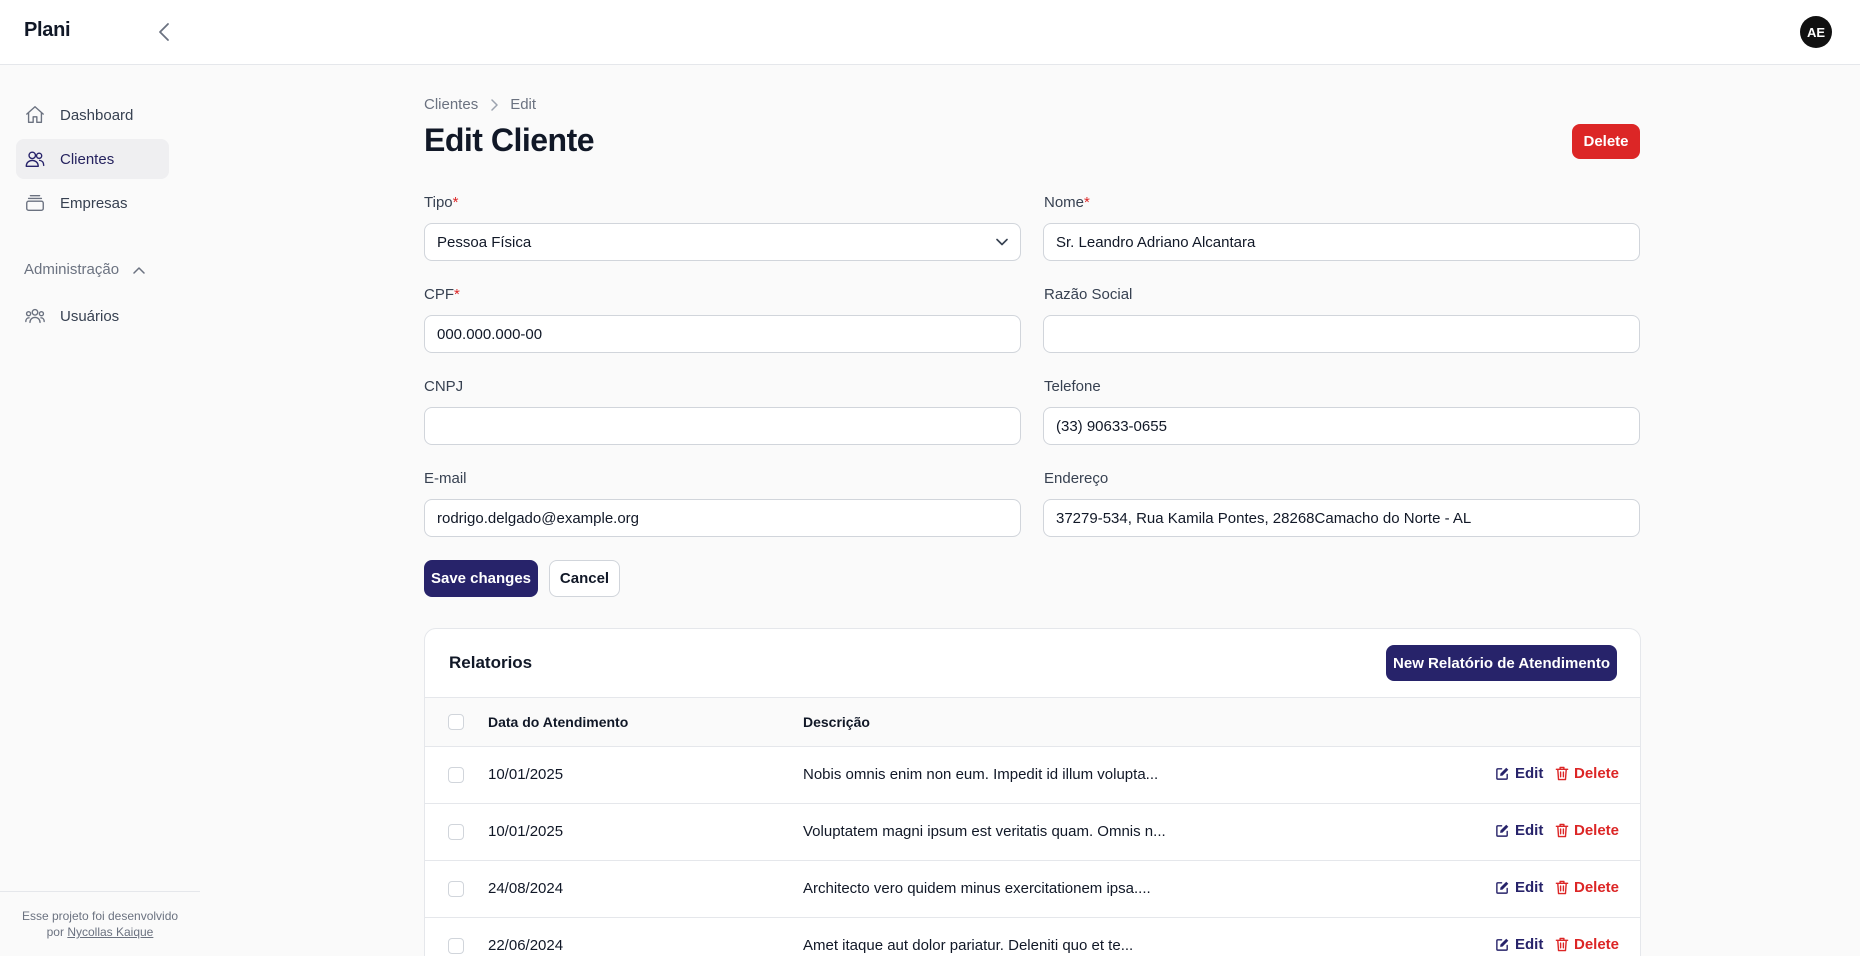  Describe the element at coordinates (444, 386) in the screenshot. I see `cnpj-label: CNPJ` at that location.